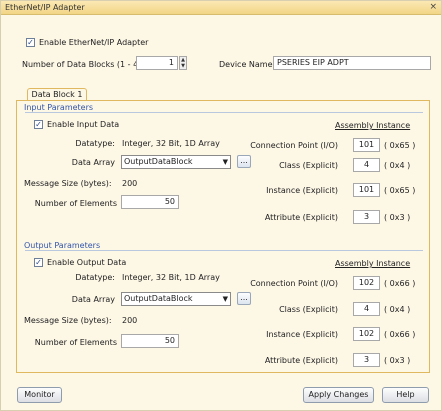 The height and width of the screenshot is (411, 442). Describe the element at coordinates (83, 124) in the screenshot. I see `enable-input-label: Enable Input Data` at that location.